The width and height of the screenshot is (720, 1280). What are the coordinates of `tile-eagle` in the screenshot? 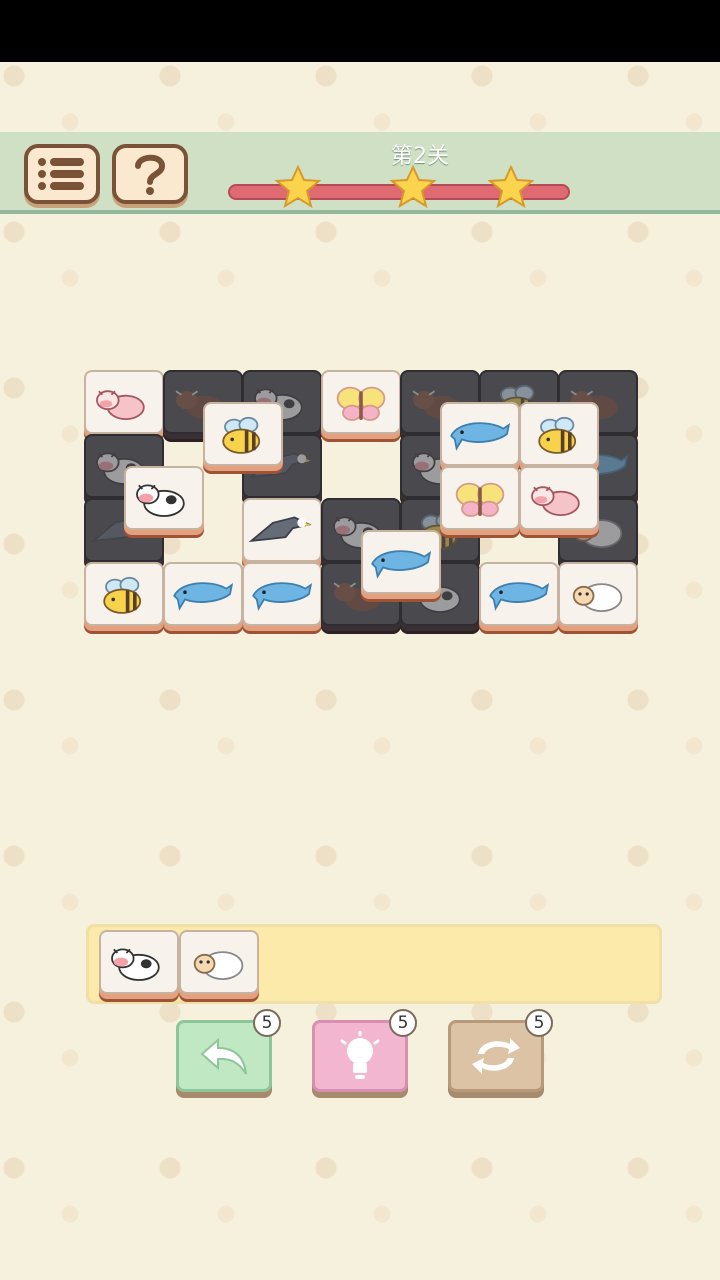 It's located at (282, 530).